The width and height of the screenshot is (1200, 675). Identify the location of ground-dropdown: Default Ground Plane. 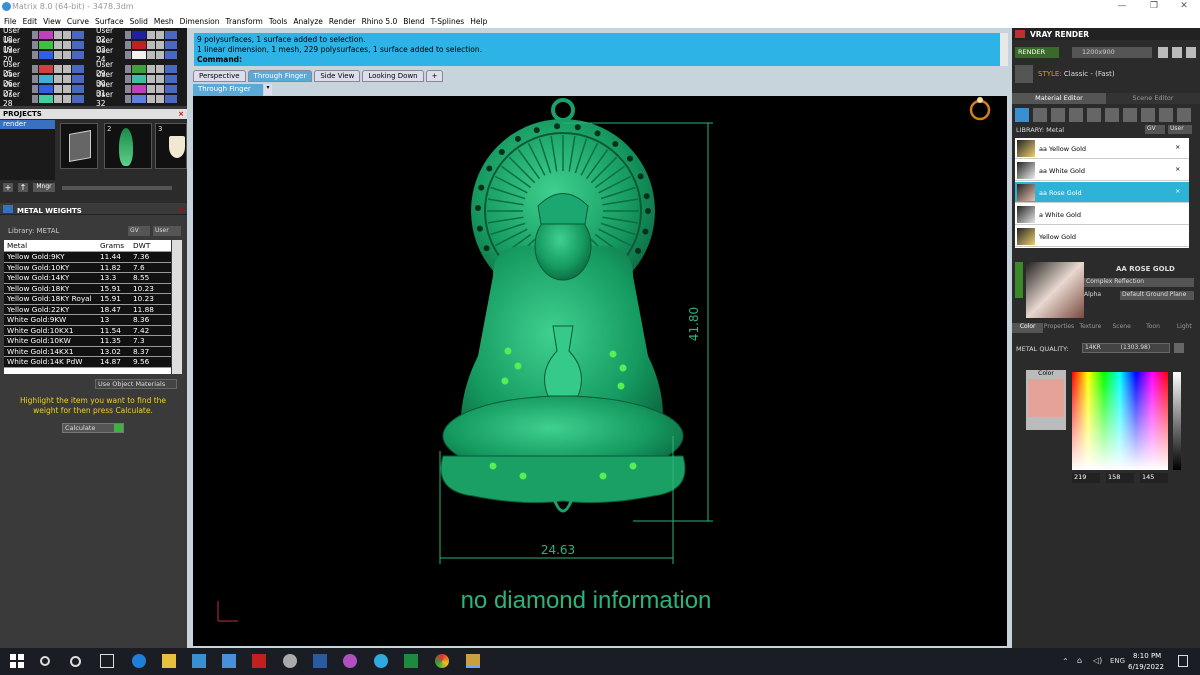
(1157, 295).